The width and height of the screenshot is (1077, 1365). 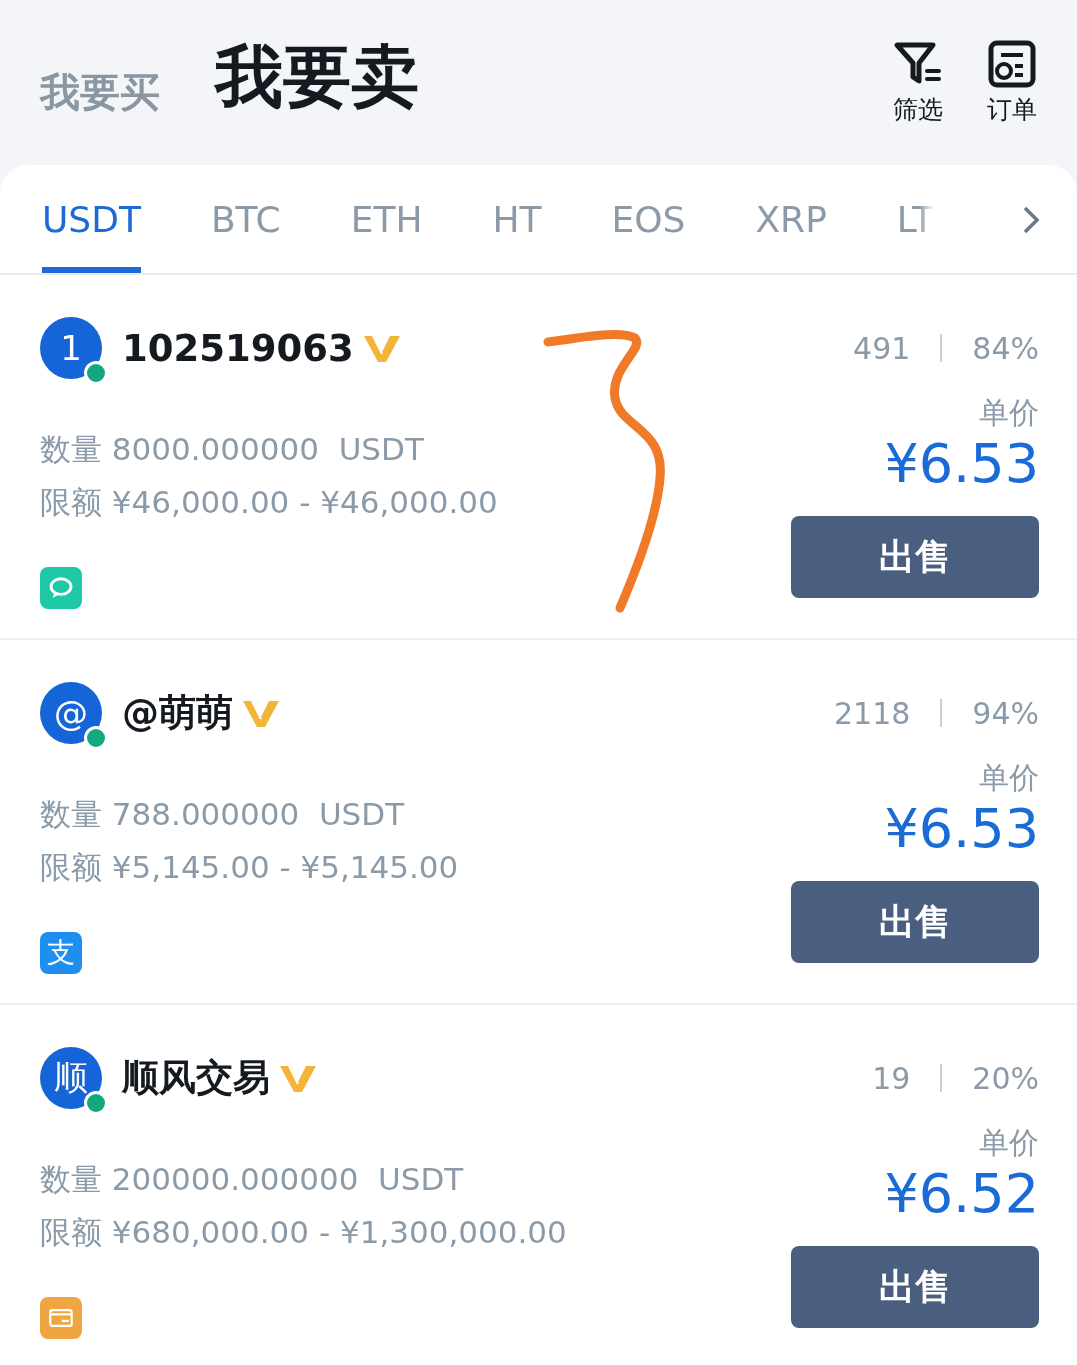 I want to click on completion-rate: 84%, so click(x=1005, y=348).